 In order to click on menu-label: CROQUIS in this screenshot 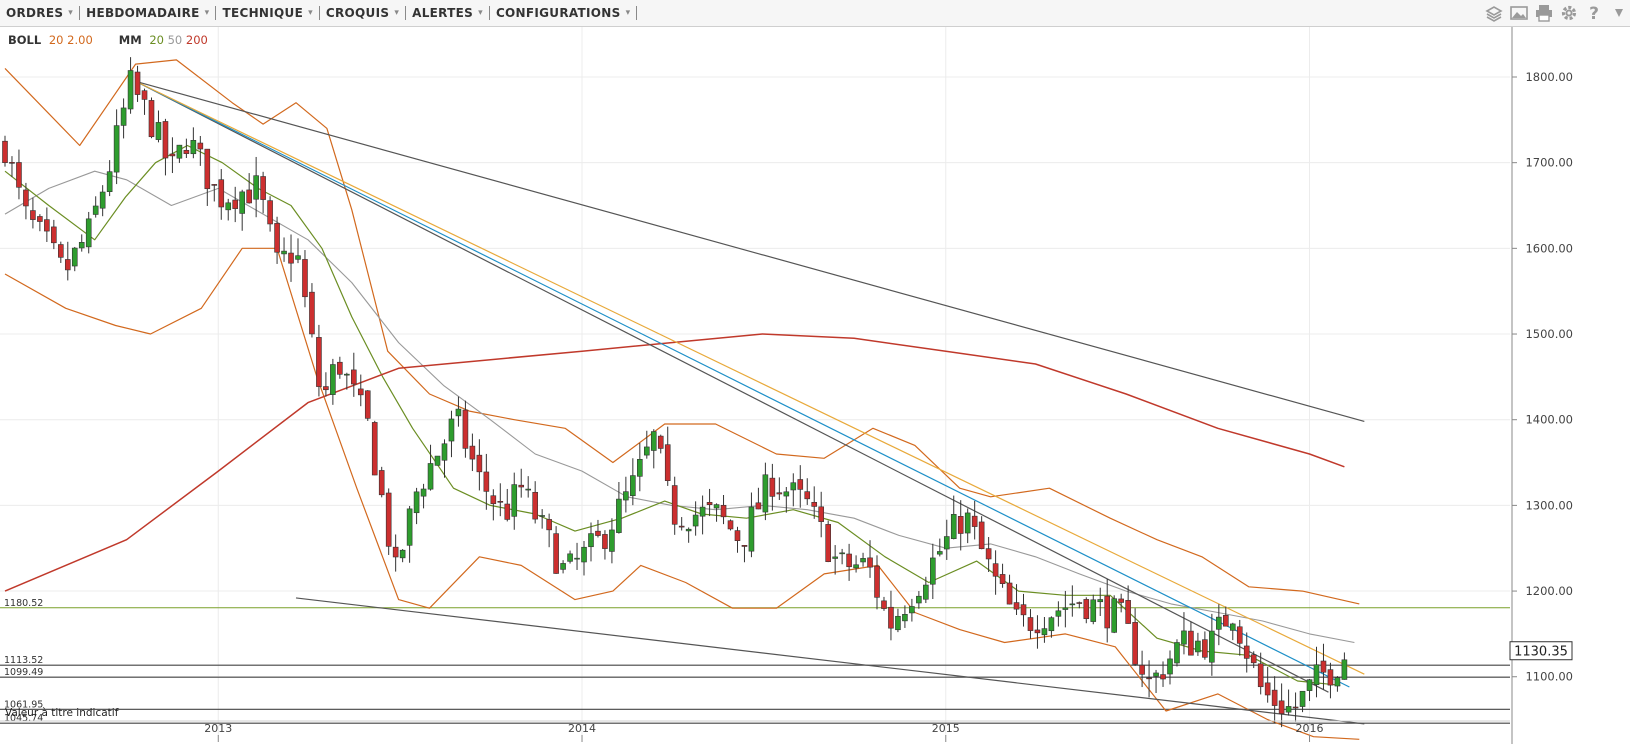, I will do `click(357, 13)`.